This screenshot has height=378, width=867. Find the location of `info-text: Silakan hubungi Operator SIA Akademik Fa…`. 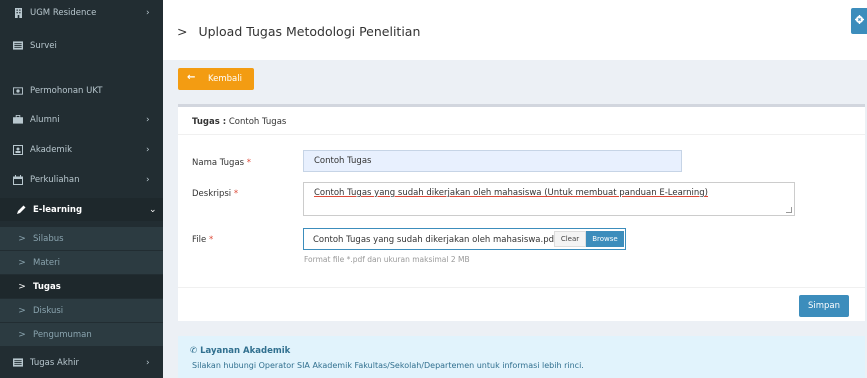

info-text: Silakan hubungi Operator SIA Akademik Fa… is located at coordinates (388, 365).